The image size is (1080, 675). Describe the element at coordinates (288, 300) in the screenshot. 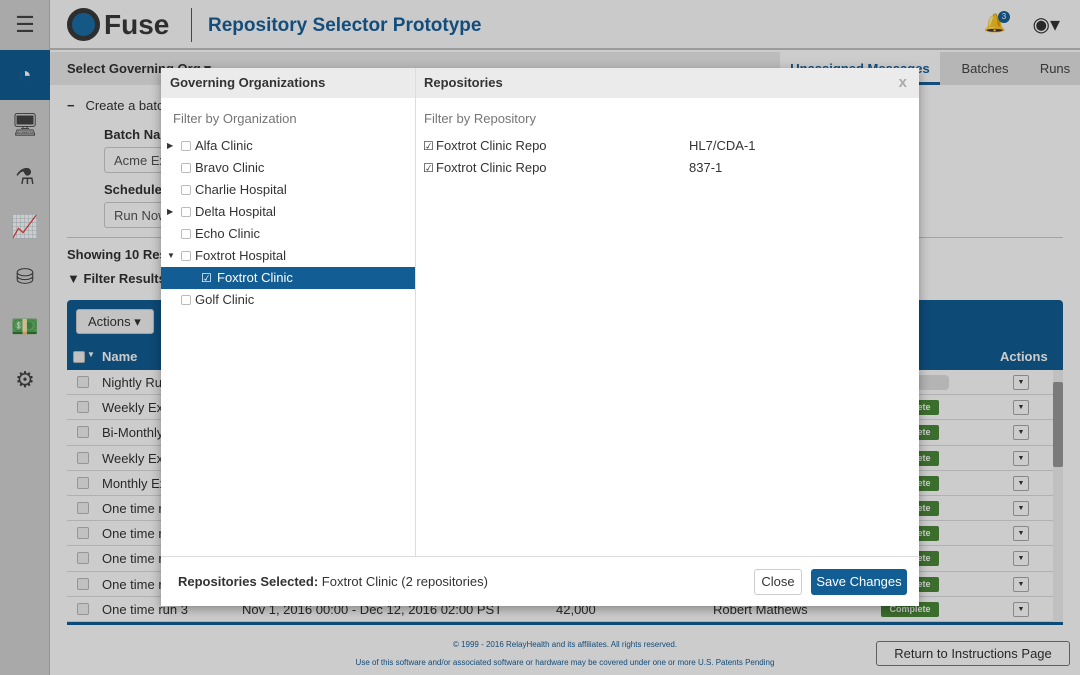

I see `org-item: Golf Clinic` at that location.